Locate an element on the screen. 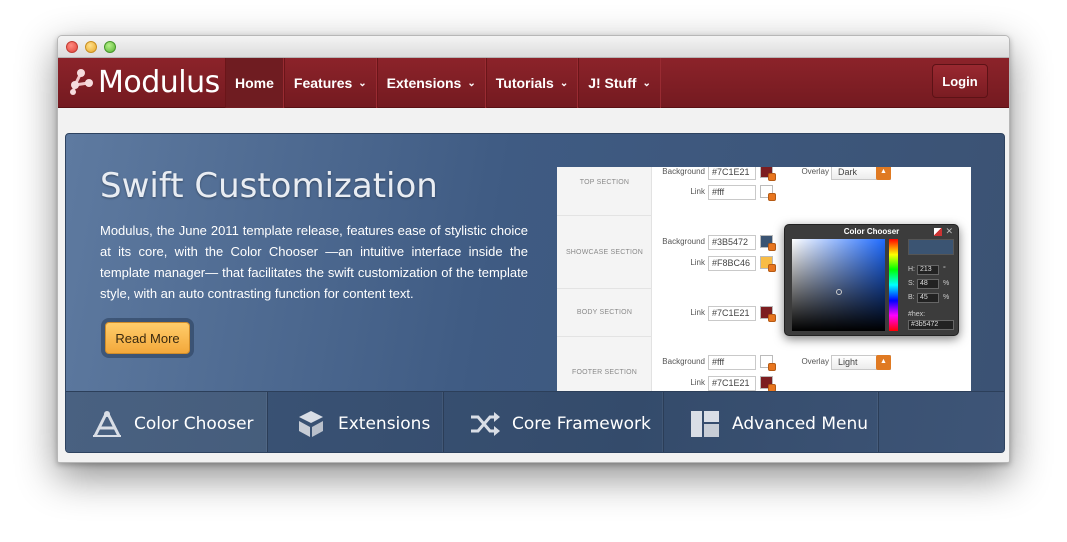 The width and height of the screenshot is (1067, 542). nav-item-home: Home is located at coordinates (254, 83).